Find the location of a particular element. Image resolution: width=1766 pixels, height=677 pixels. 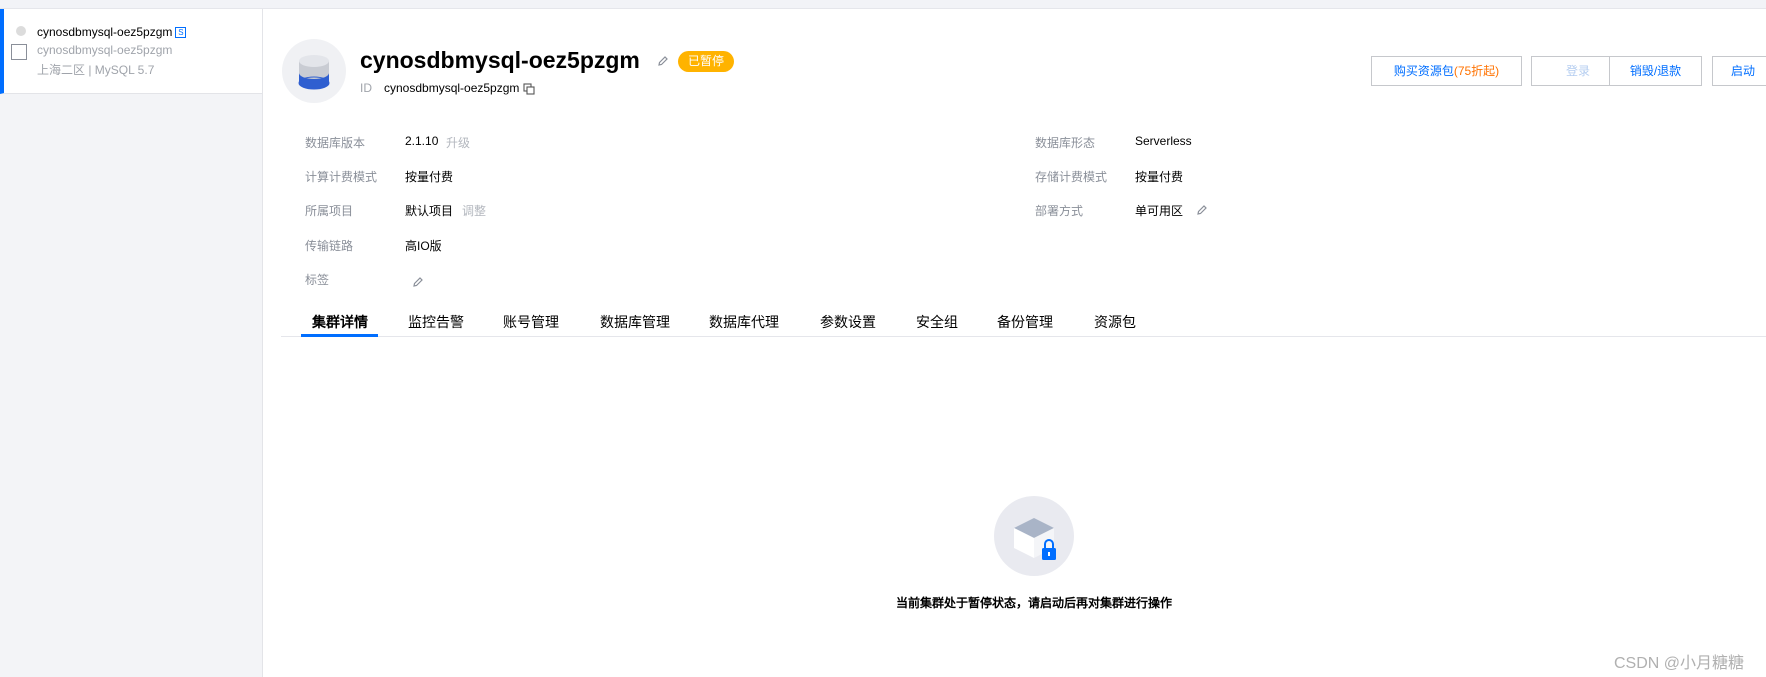

tab-database-management: 数据库管理 is located at coordinates (635, 322).